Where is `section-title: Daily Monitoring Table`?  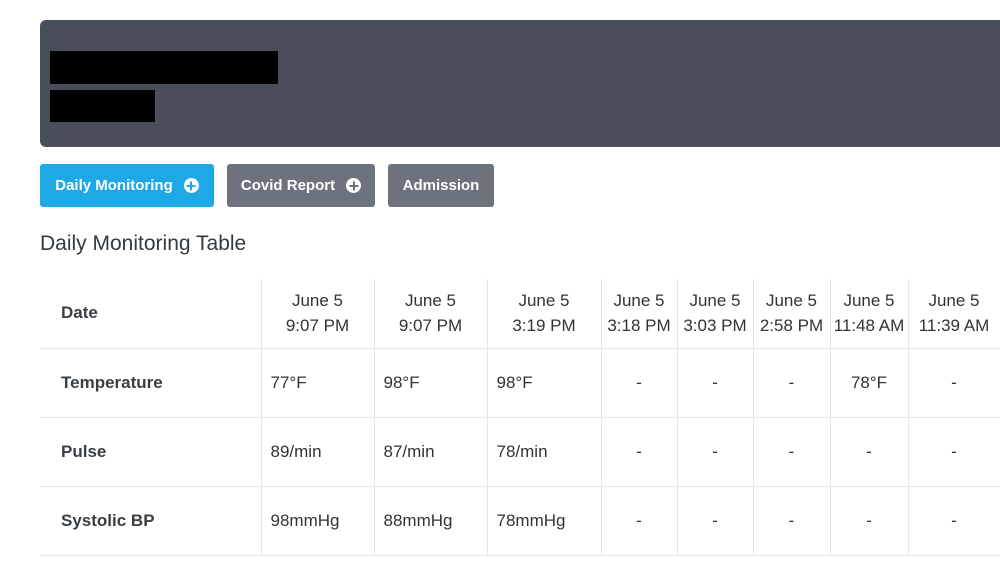
section-title: Daily Monitoring Table is located at coordinates (143, 243).